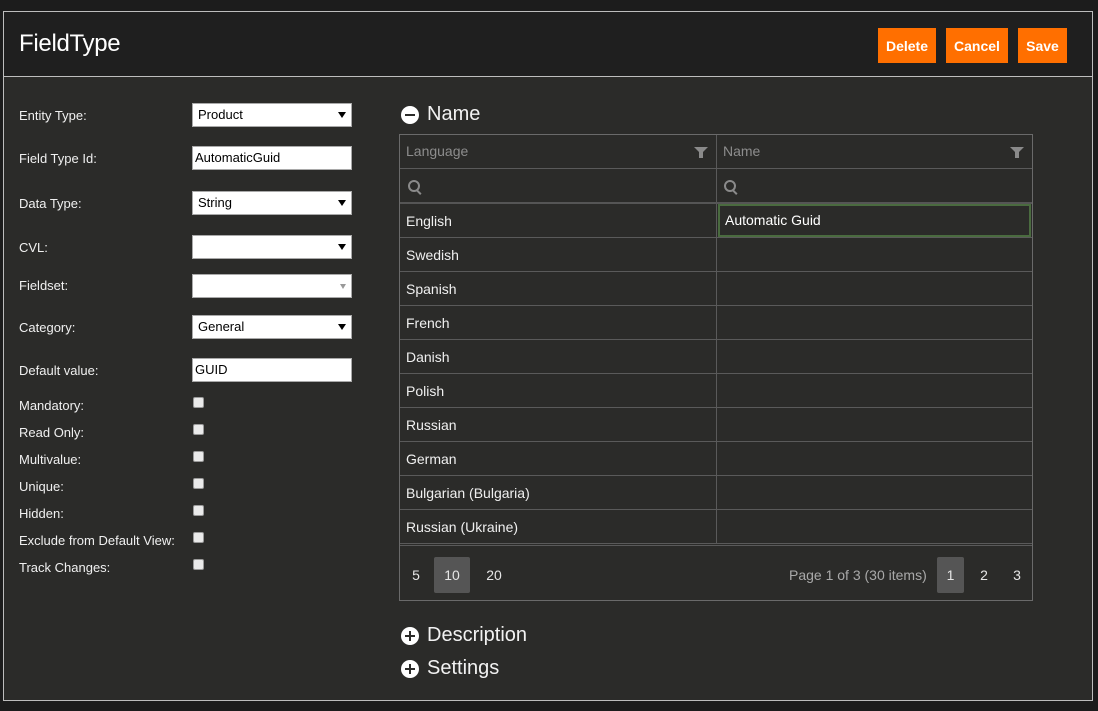 Image resolution: width=1098 pixels, height=711 pixels. I want to click on collapse-icon, so click(410, 114).